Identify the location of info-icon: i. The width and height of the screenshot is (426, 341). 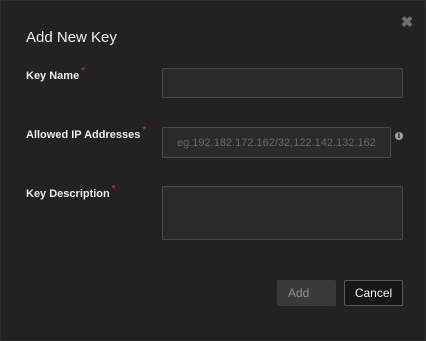
(399, 136).